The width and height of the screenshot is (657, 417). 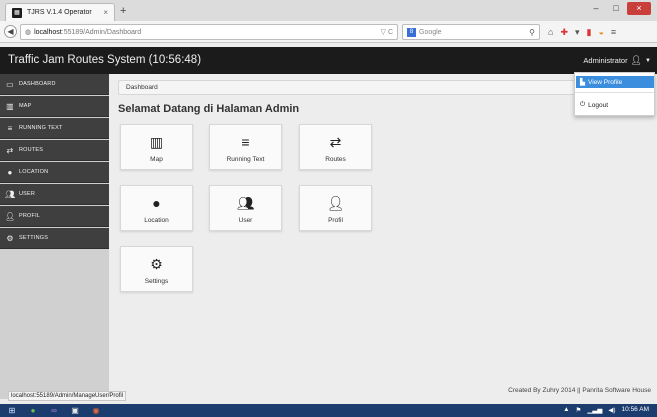 I want to click on tile-label: Settings, so click(x=156, y=281).